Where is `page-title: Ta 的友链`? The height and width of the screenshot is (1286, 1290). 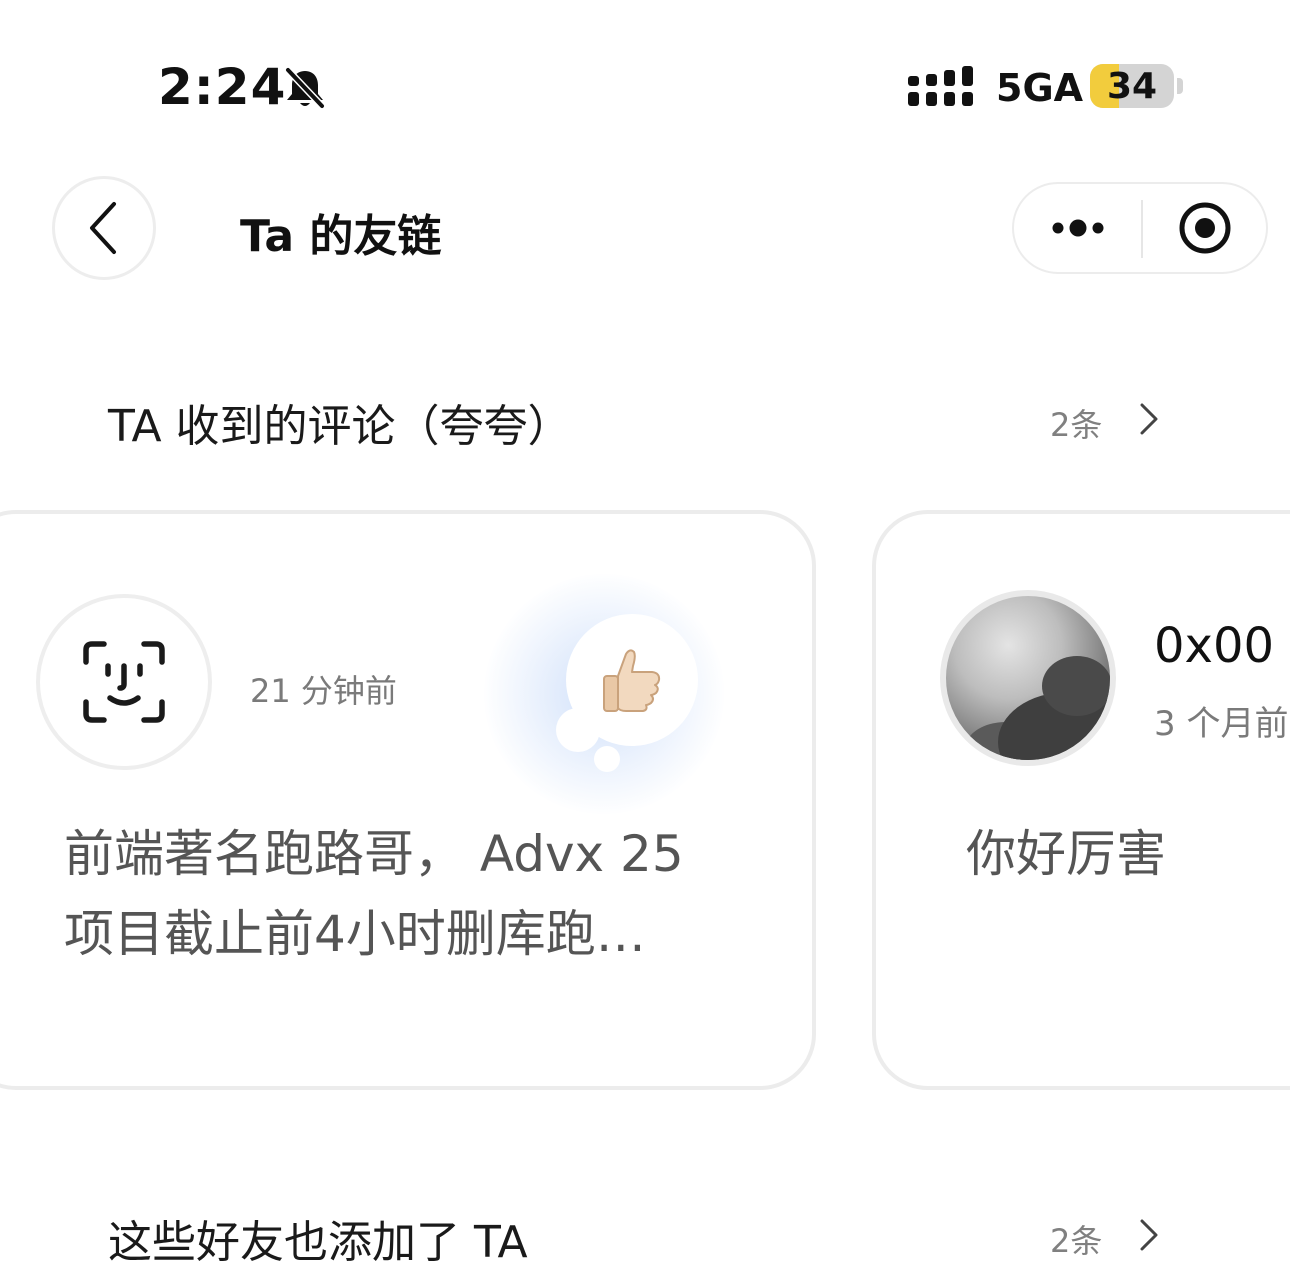 page-title: Ta 的友链 is located at coordinates (341, 236).